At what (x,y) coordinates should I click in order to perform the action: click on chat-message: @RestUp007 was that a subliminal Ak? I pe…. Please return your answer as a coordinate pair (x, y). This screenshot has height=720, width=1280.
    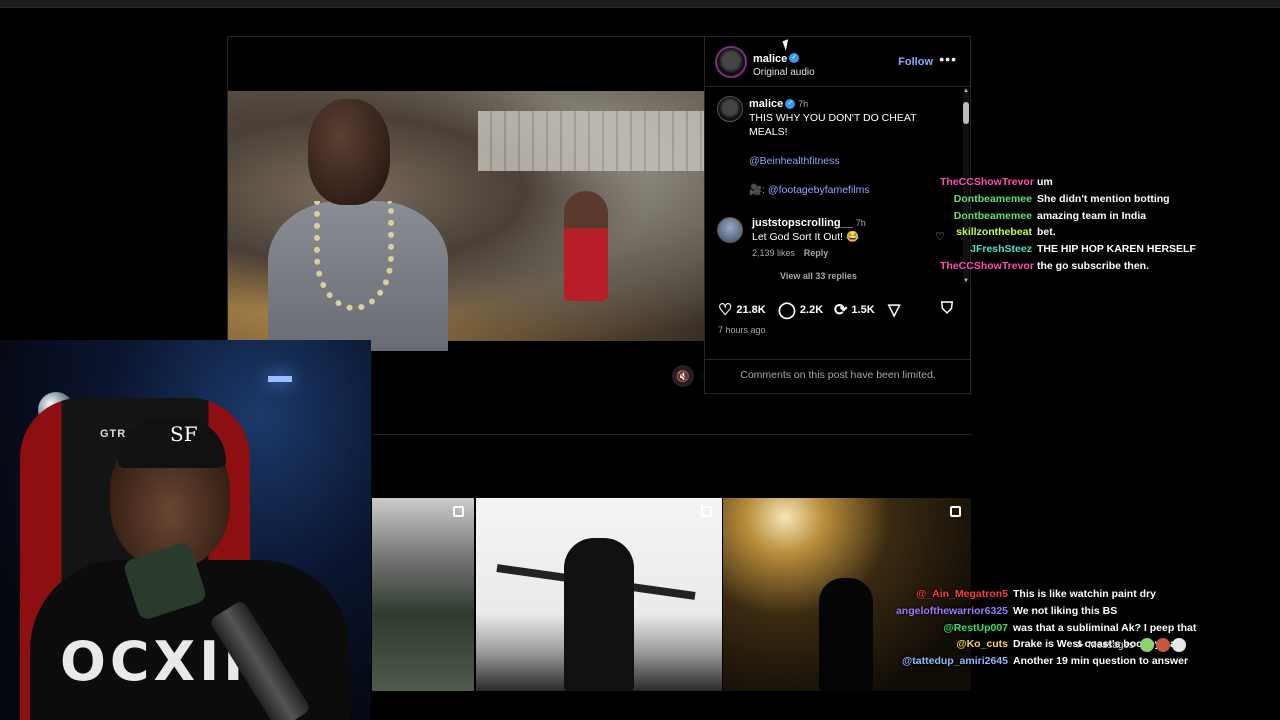
    Looking at the image, I should click on (1038, 628).